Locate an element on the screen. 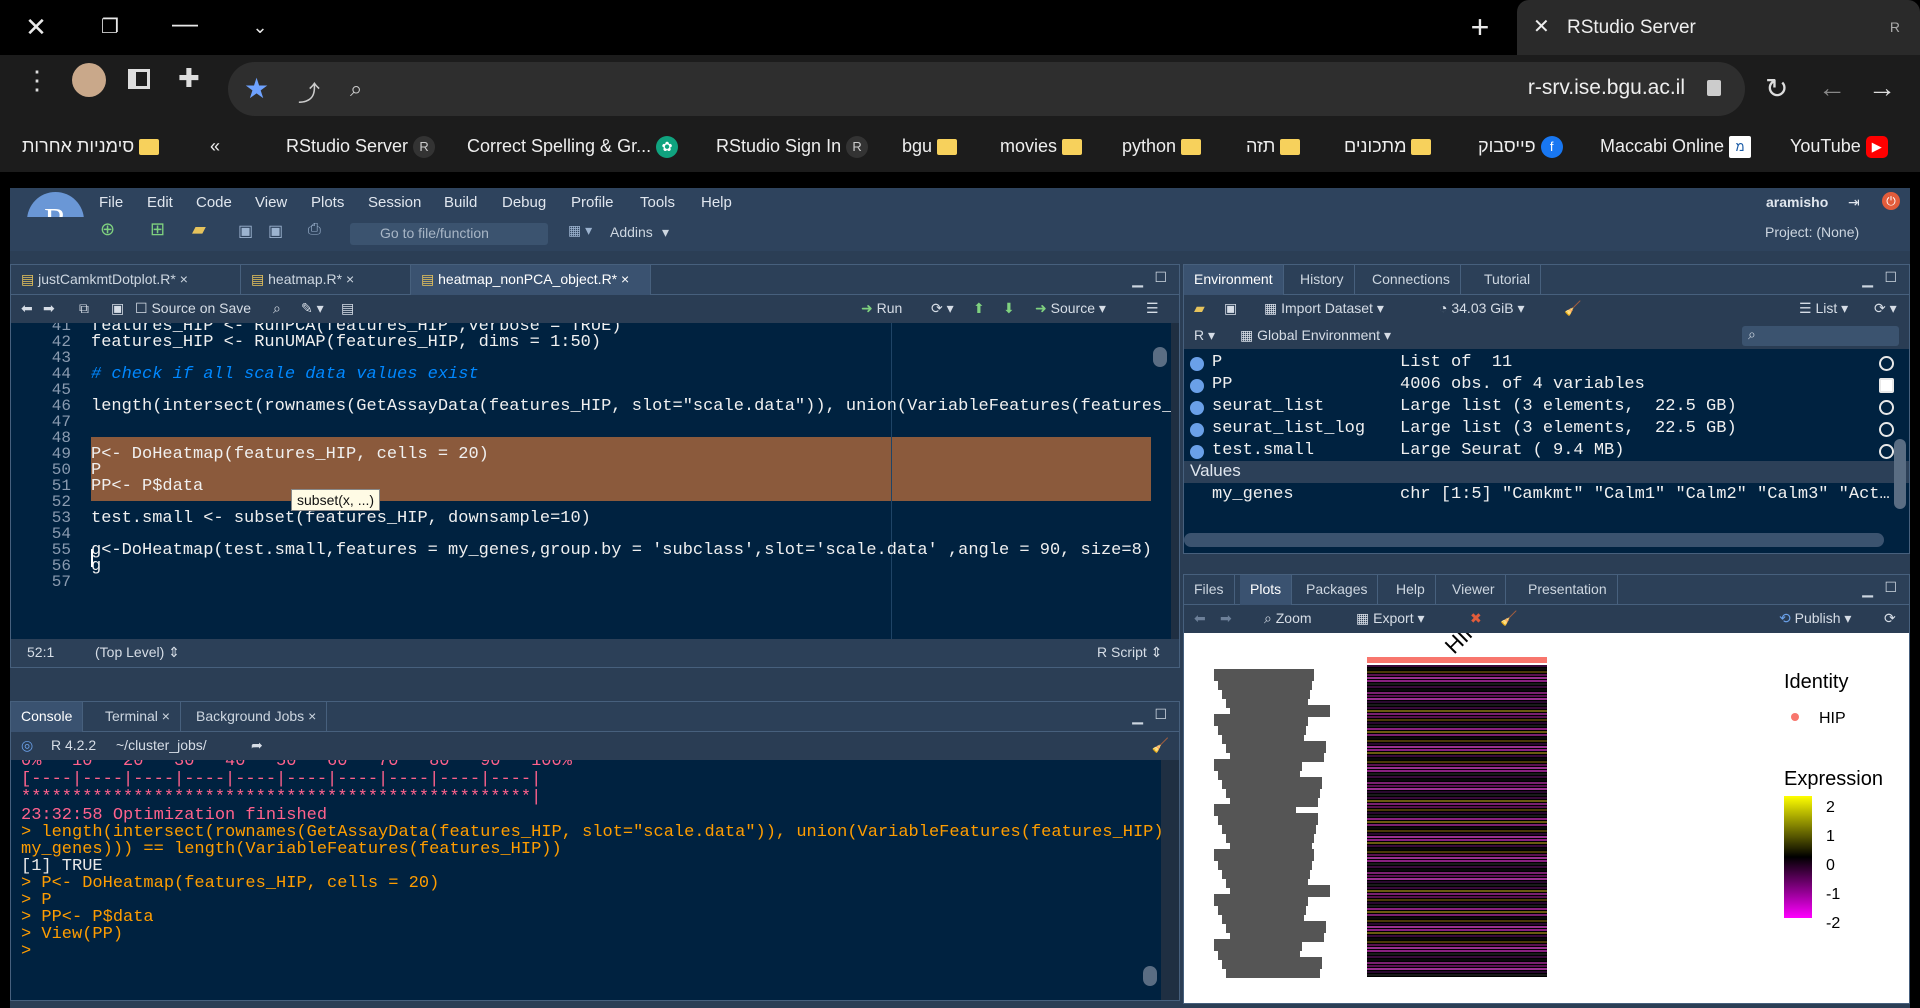 The width and height of the screenshot is (1920, 1008). bookmark-overflow: « is located at coordinates (215, 146).